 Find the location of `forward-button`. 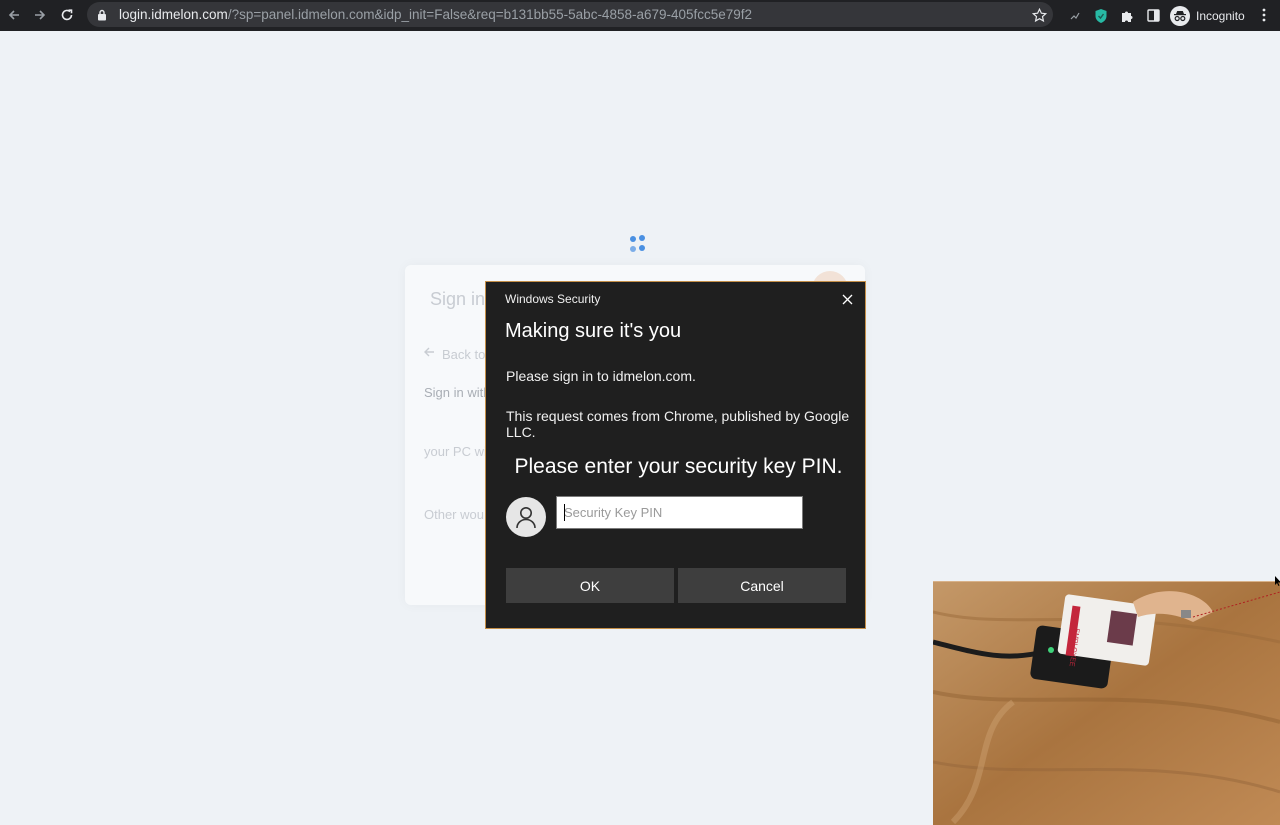

forward-button is located at coordinates (40, 15).